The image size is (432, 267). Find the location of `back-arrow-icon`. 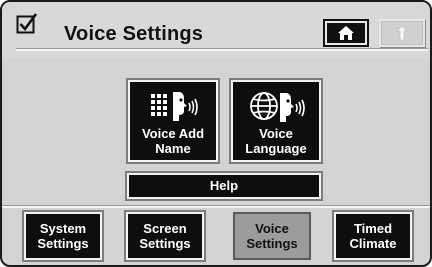

back-arrow-icon is located at coordinates (402, 33).